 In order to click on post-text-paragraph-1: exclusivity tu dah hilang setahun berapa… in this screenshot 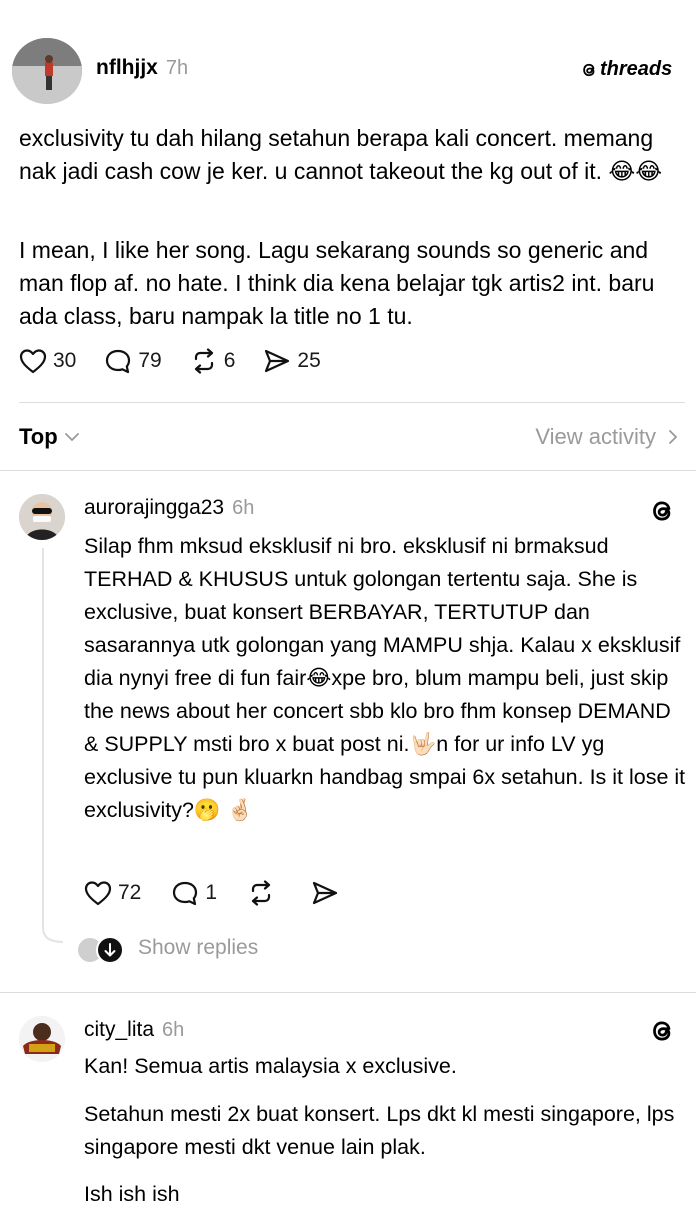, I will do `click(341, 154)`.